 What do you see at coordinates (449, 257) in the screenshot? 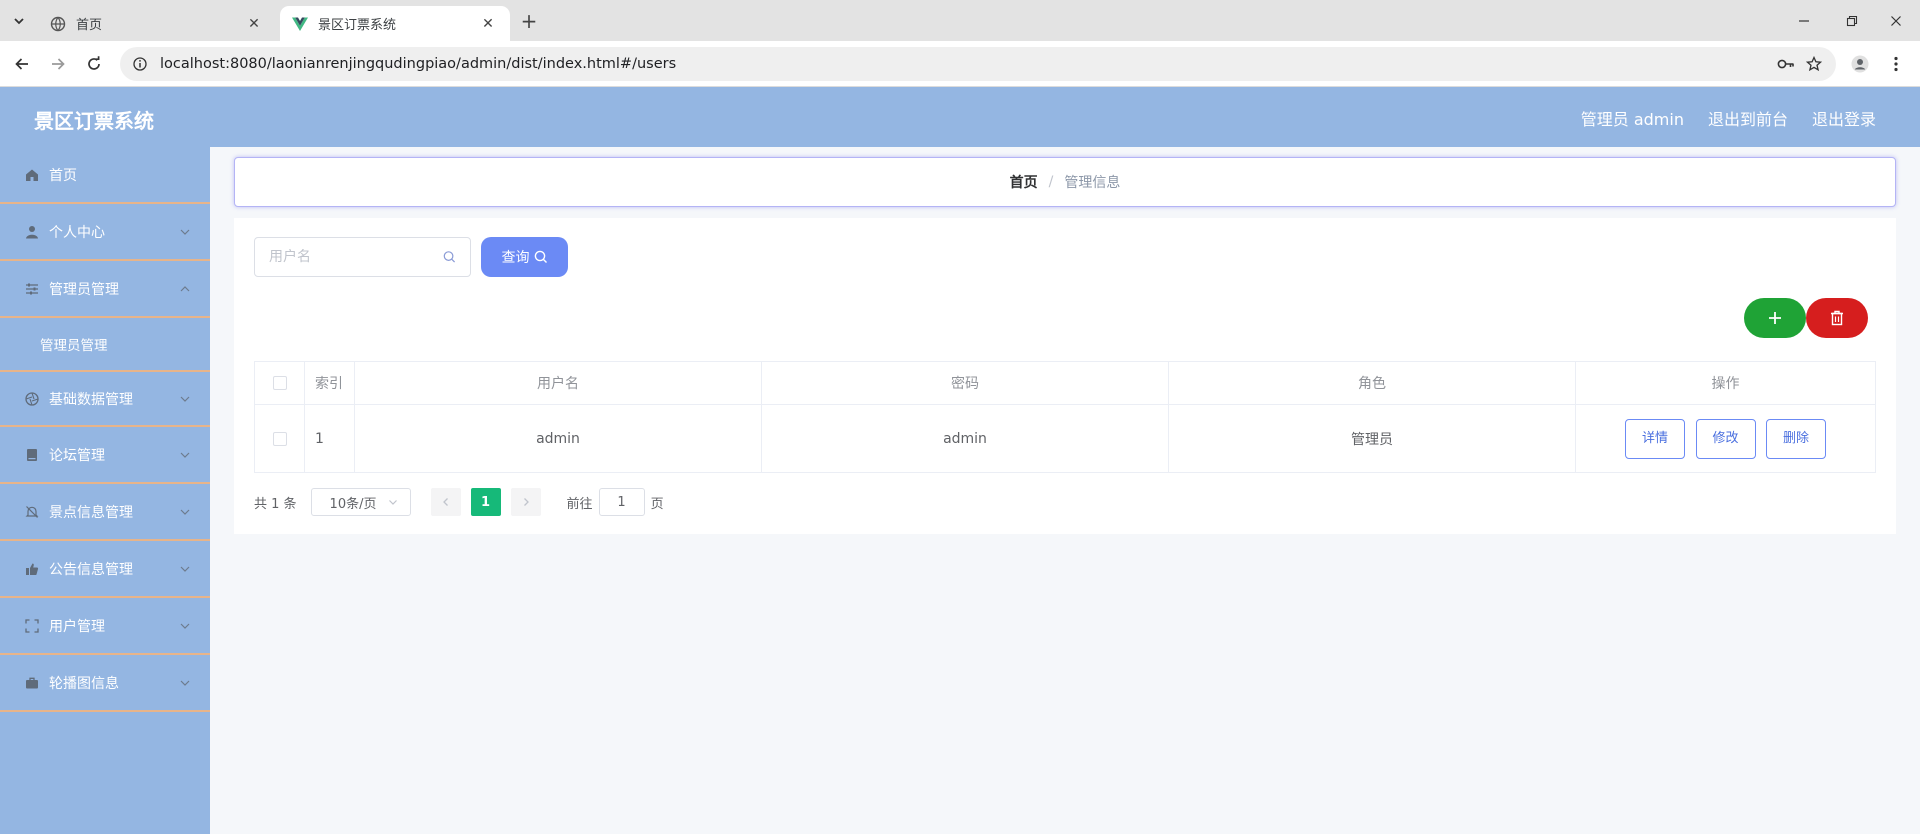
I see `search-icon` at bounding box center [449, 257].